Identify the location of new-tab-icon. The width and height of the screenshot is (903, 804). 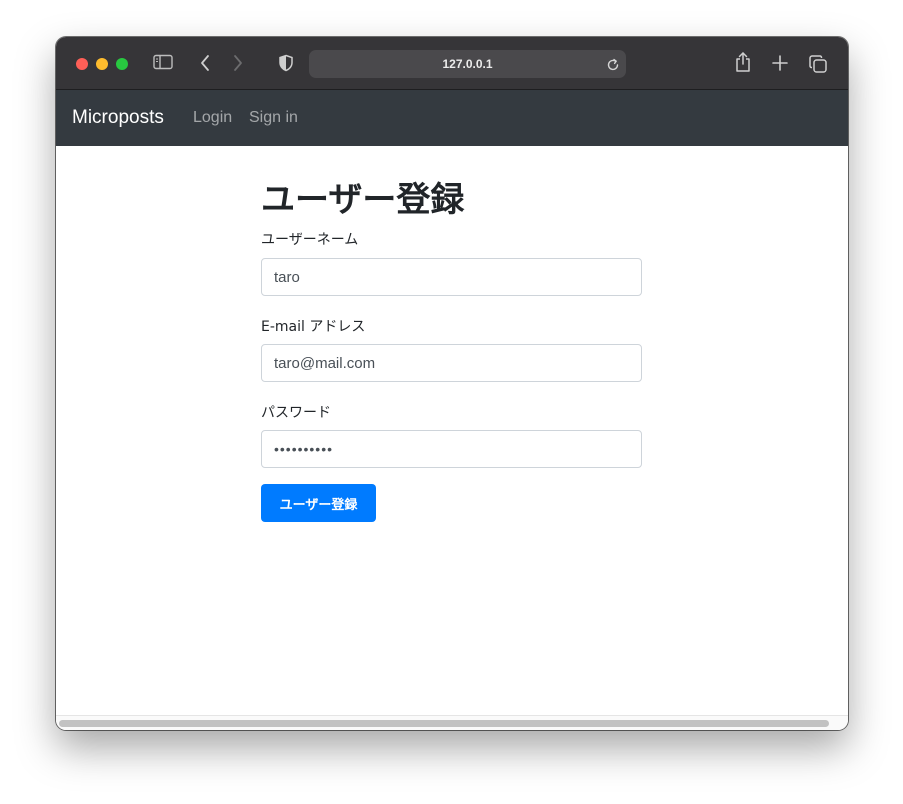
(780, 63).